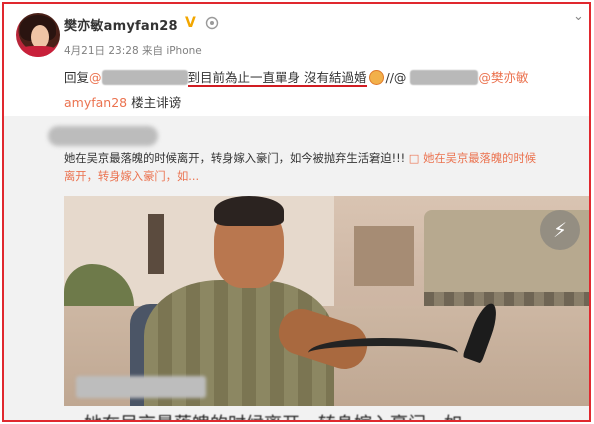  Describe the element at coordinates (77, 77) in the screenshot. I see `reply-prefix: 回复` at that location.